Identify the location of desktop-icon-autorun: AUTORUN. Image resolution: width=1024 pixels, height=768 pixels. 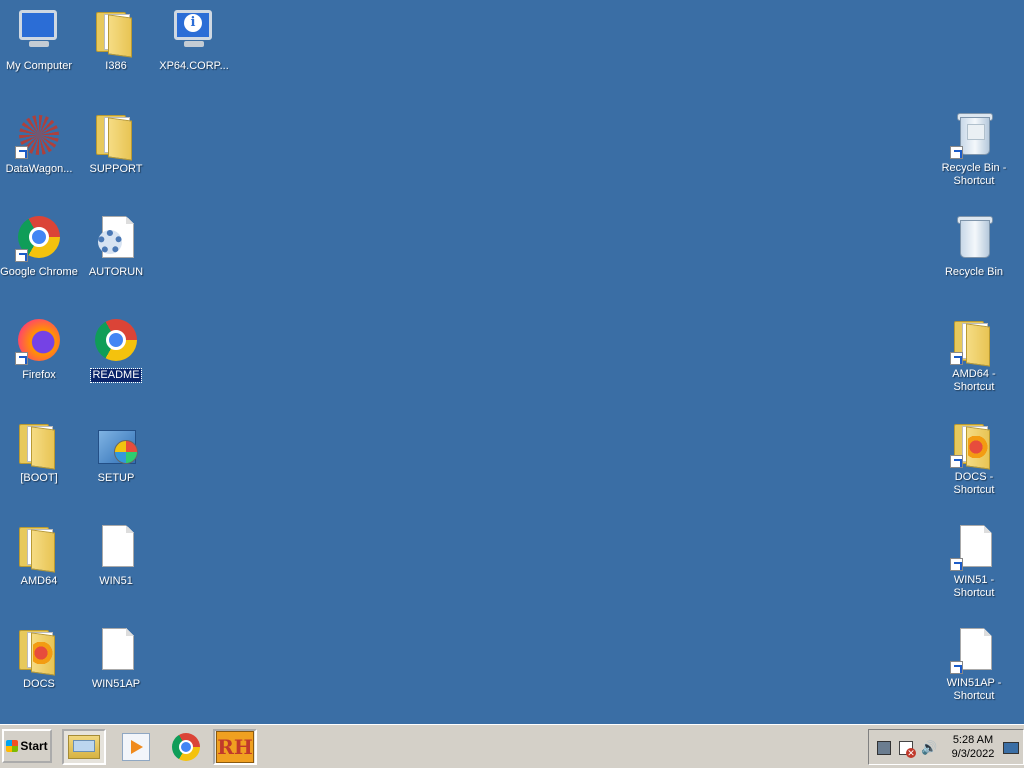
(116, 247).